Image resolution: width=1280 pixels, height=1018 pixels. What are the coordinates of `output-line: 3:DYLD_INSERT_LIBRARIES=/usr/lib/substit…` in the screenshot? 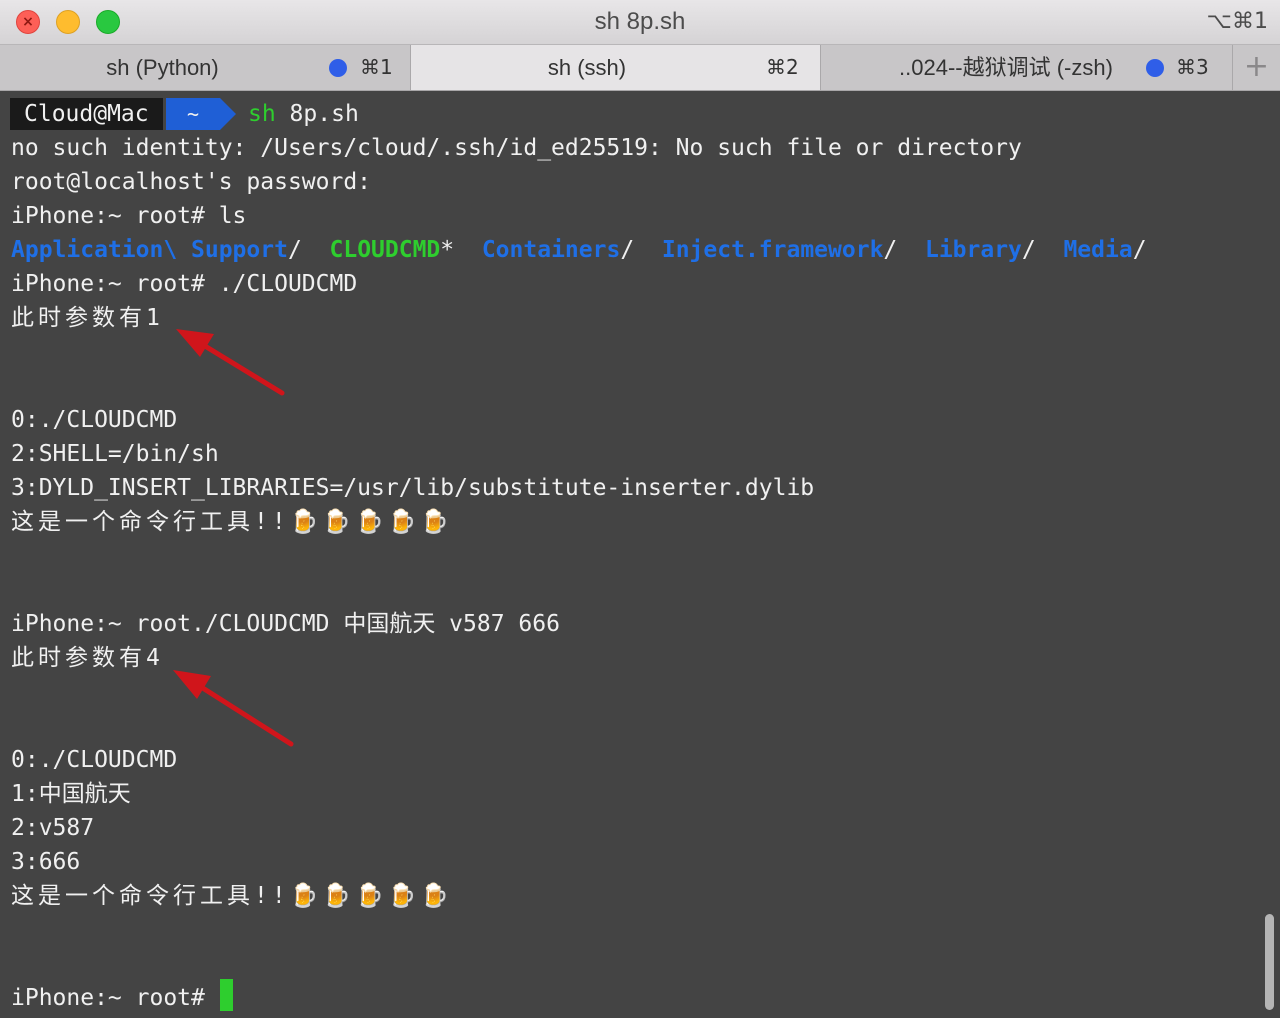 It's located at (413, 488).